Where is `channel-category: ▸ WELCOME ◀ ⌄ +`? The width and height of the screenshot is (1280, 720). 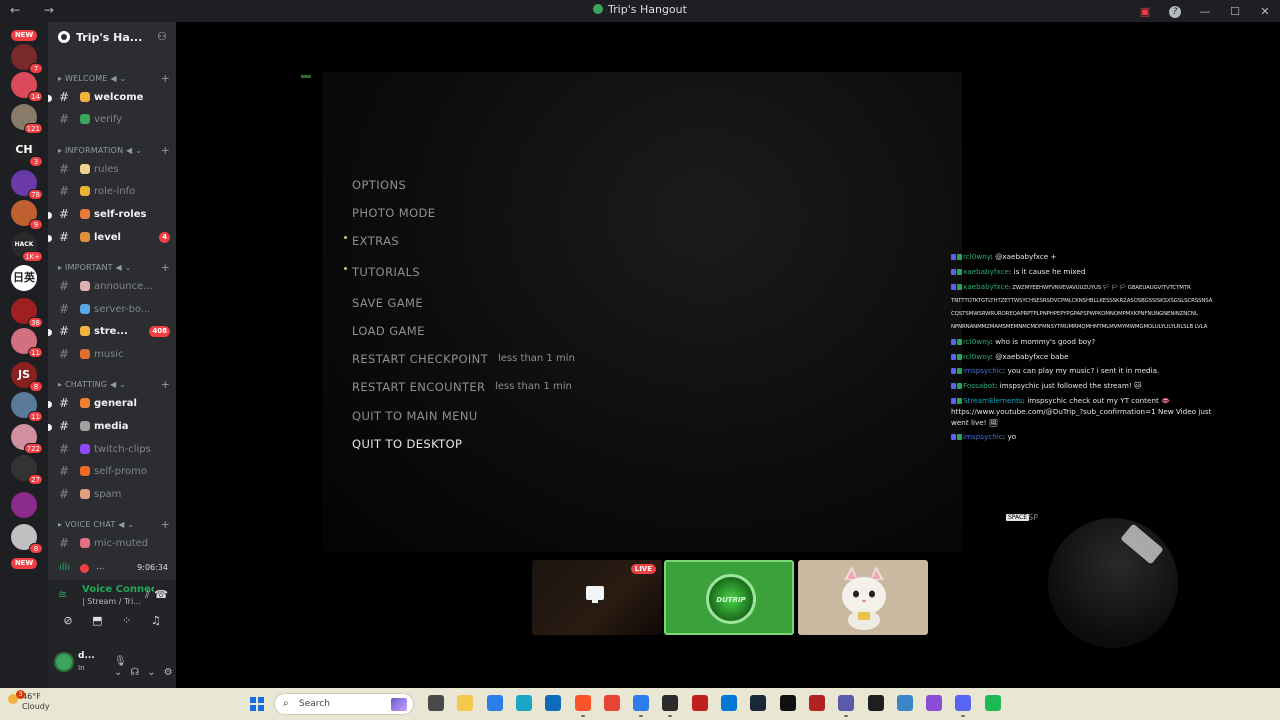
channel-category: ▸ WELCOME ◀ ⌄ + is located at coordinates (114, 78).